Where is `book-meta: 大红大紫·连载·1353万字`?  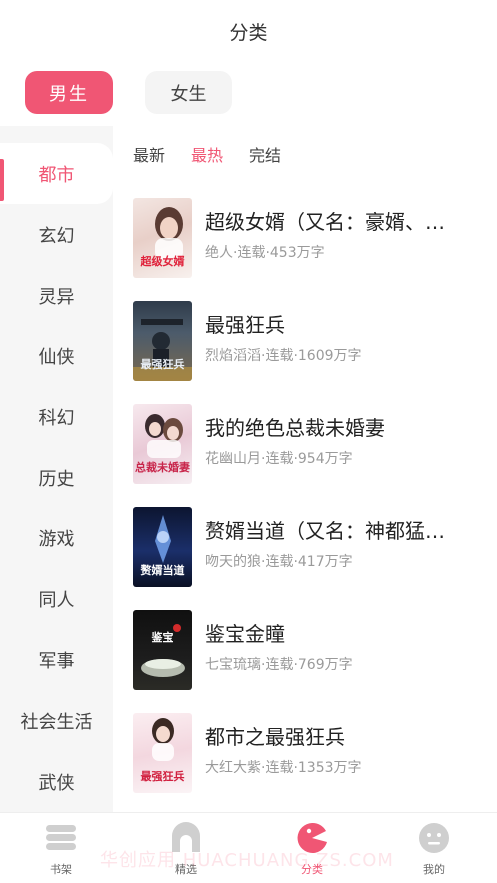
book-meta: 大红大紫·连载·1353万字 is located at coordinates (283, 768).